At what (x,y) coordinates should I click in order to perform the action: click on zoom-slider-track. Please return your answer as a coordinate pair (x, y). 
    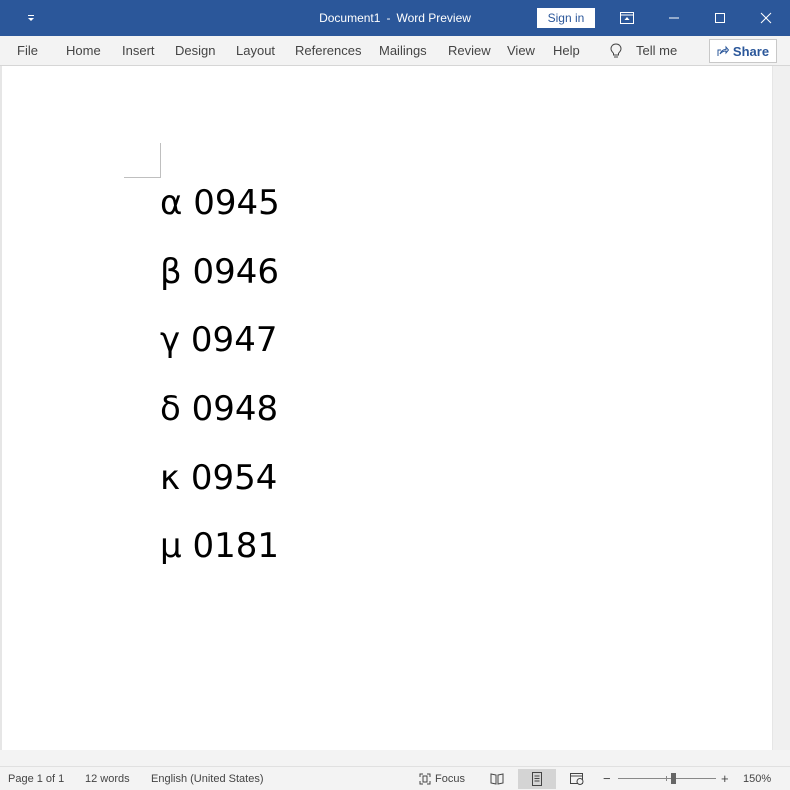
    Looking at the image, I should click on (667, 778).